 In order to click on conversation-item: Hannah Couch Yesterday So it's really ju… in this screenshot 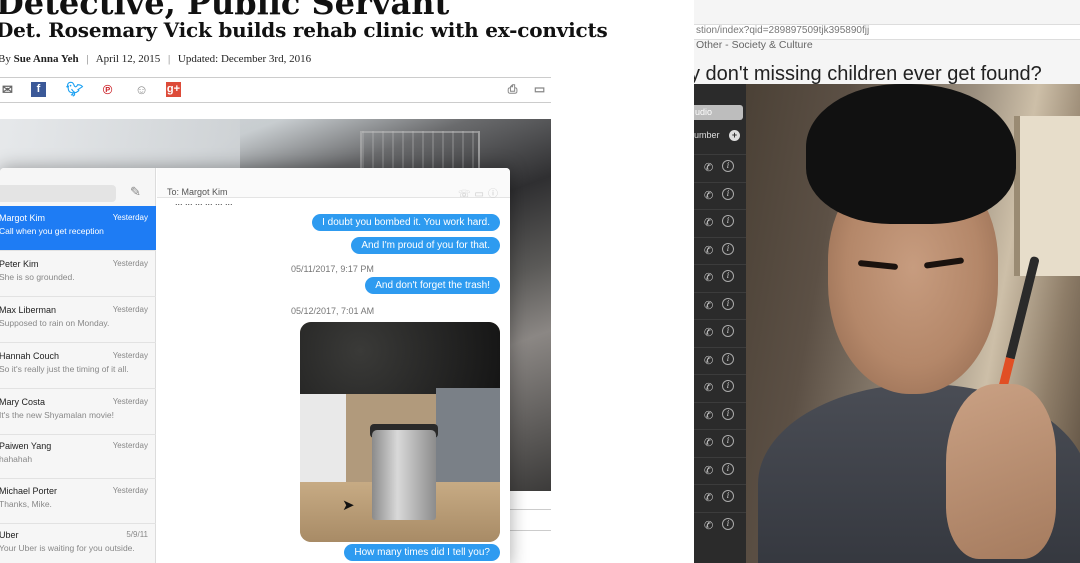, I will do `click(78, 366)`.